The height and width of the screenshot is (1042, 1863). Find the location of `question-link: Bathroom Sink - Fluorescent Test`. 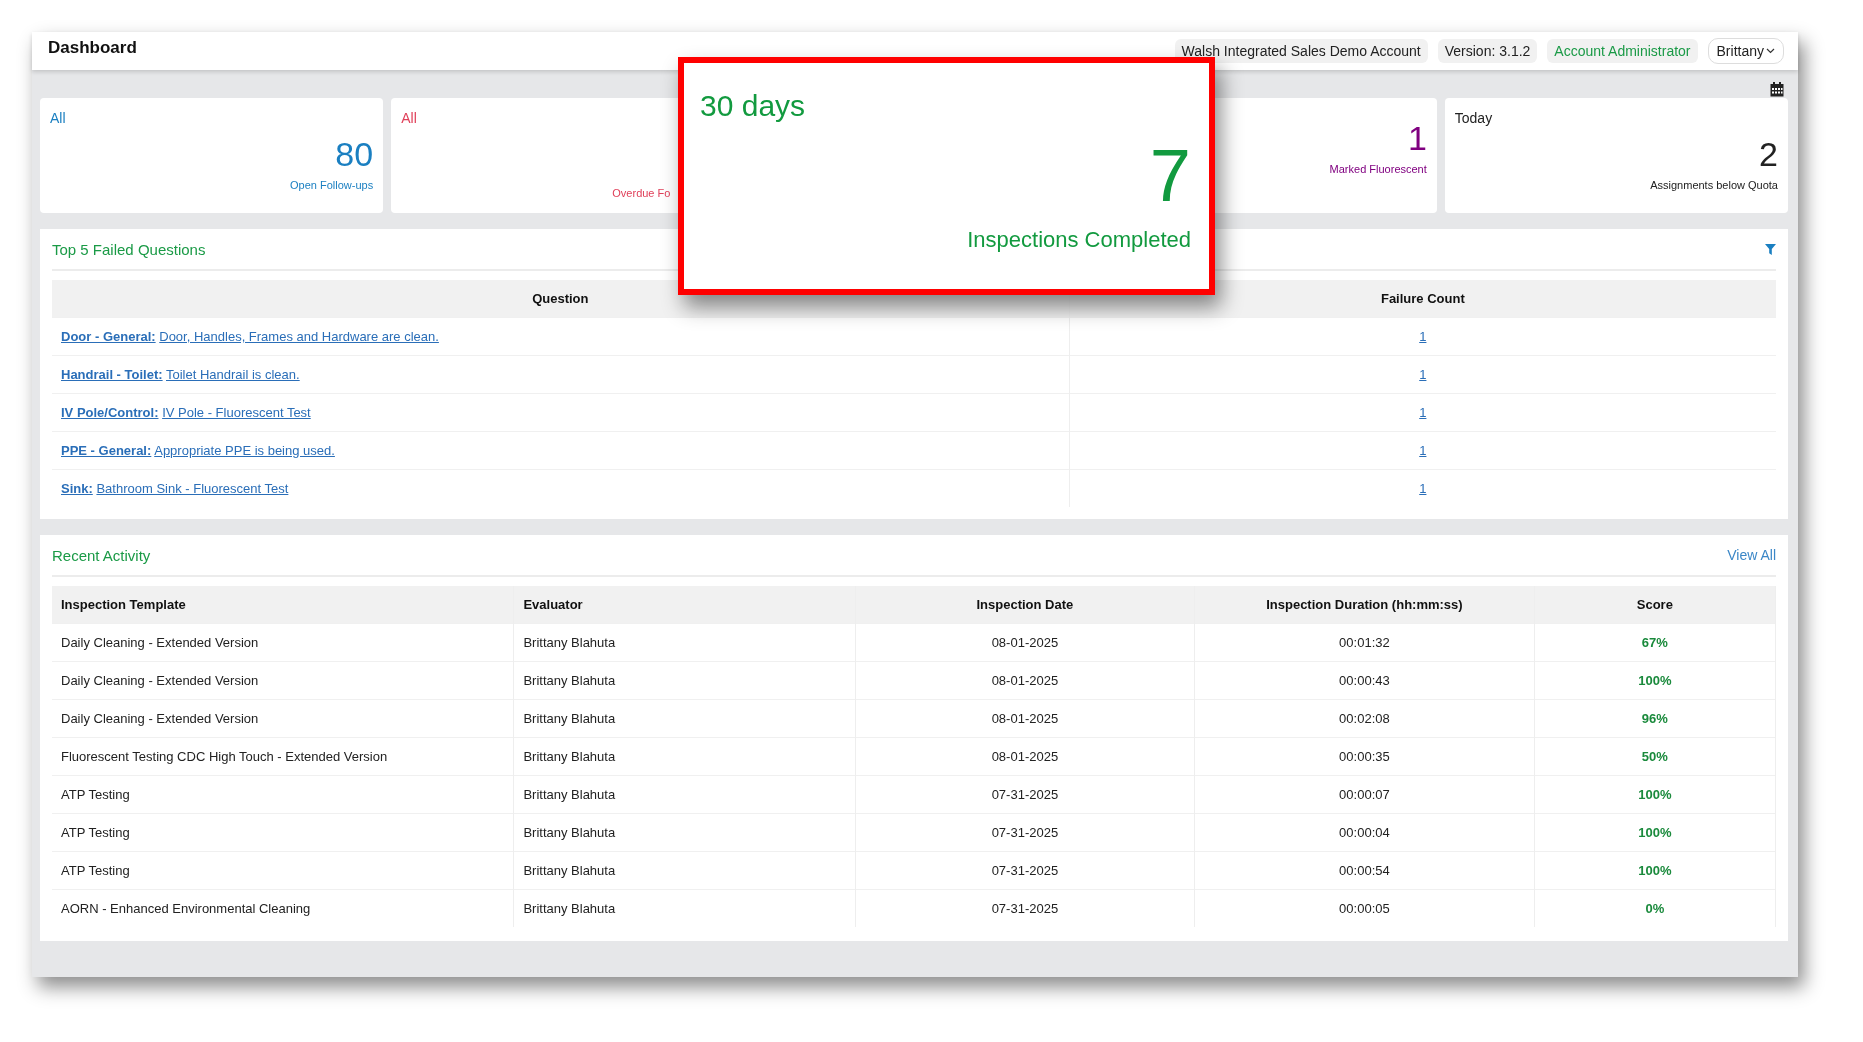

question-link: Bathroom Sink - Fluorescent Test is located at coordinates (192, 488).